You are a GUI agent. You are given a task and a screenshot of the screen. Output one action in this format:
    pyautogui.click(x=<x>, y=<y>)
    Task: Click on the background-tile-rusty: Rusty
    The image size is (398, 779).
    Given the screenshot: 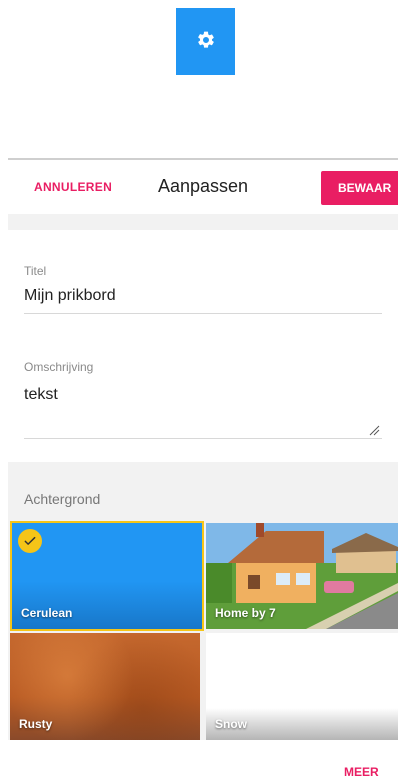 What is the action you would take?
    pyautogui.click(x=105, y=686)
    